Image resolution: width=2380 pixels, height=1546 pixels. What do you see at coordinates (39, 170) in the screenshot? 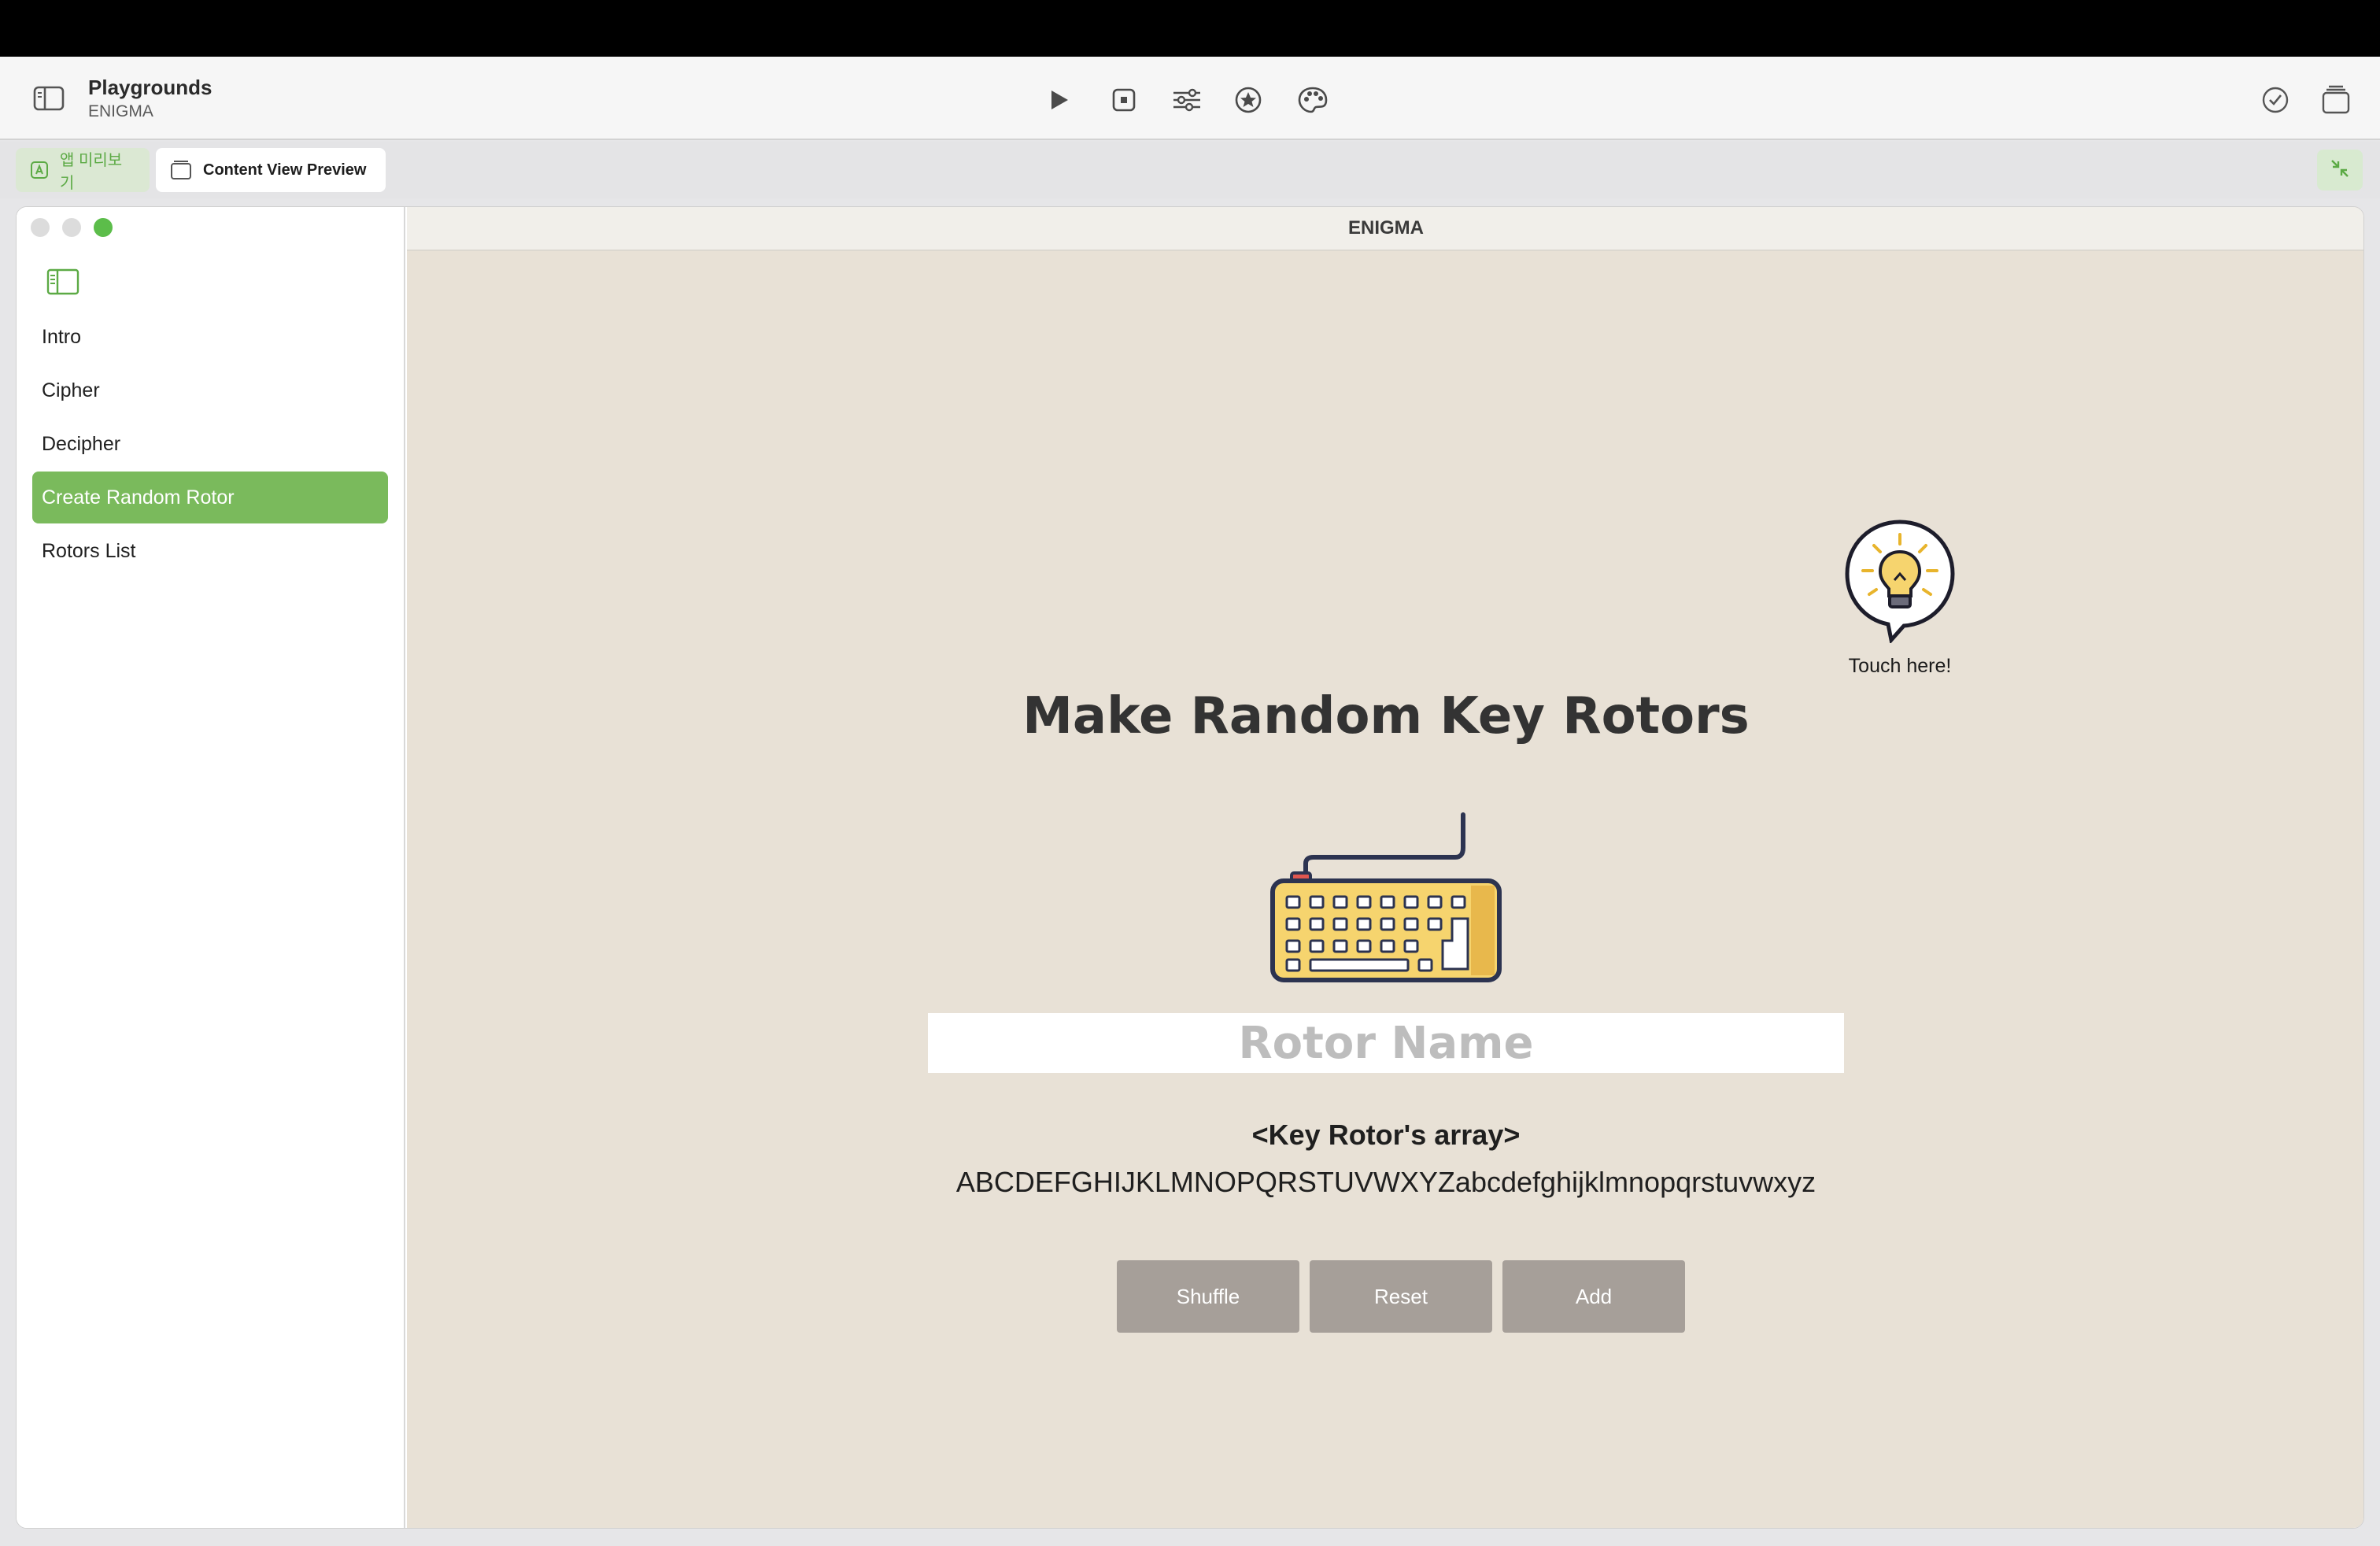
I see `app-store-icon` at bounding box center [39, 170].